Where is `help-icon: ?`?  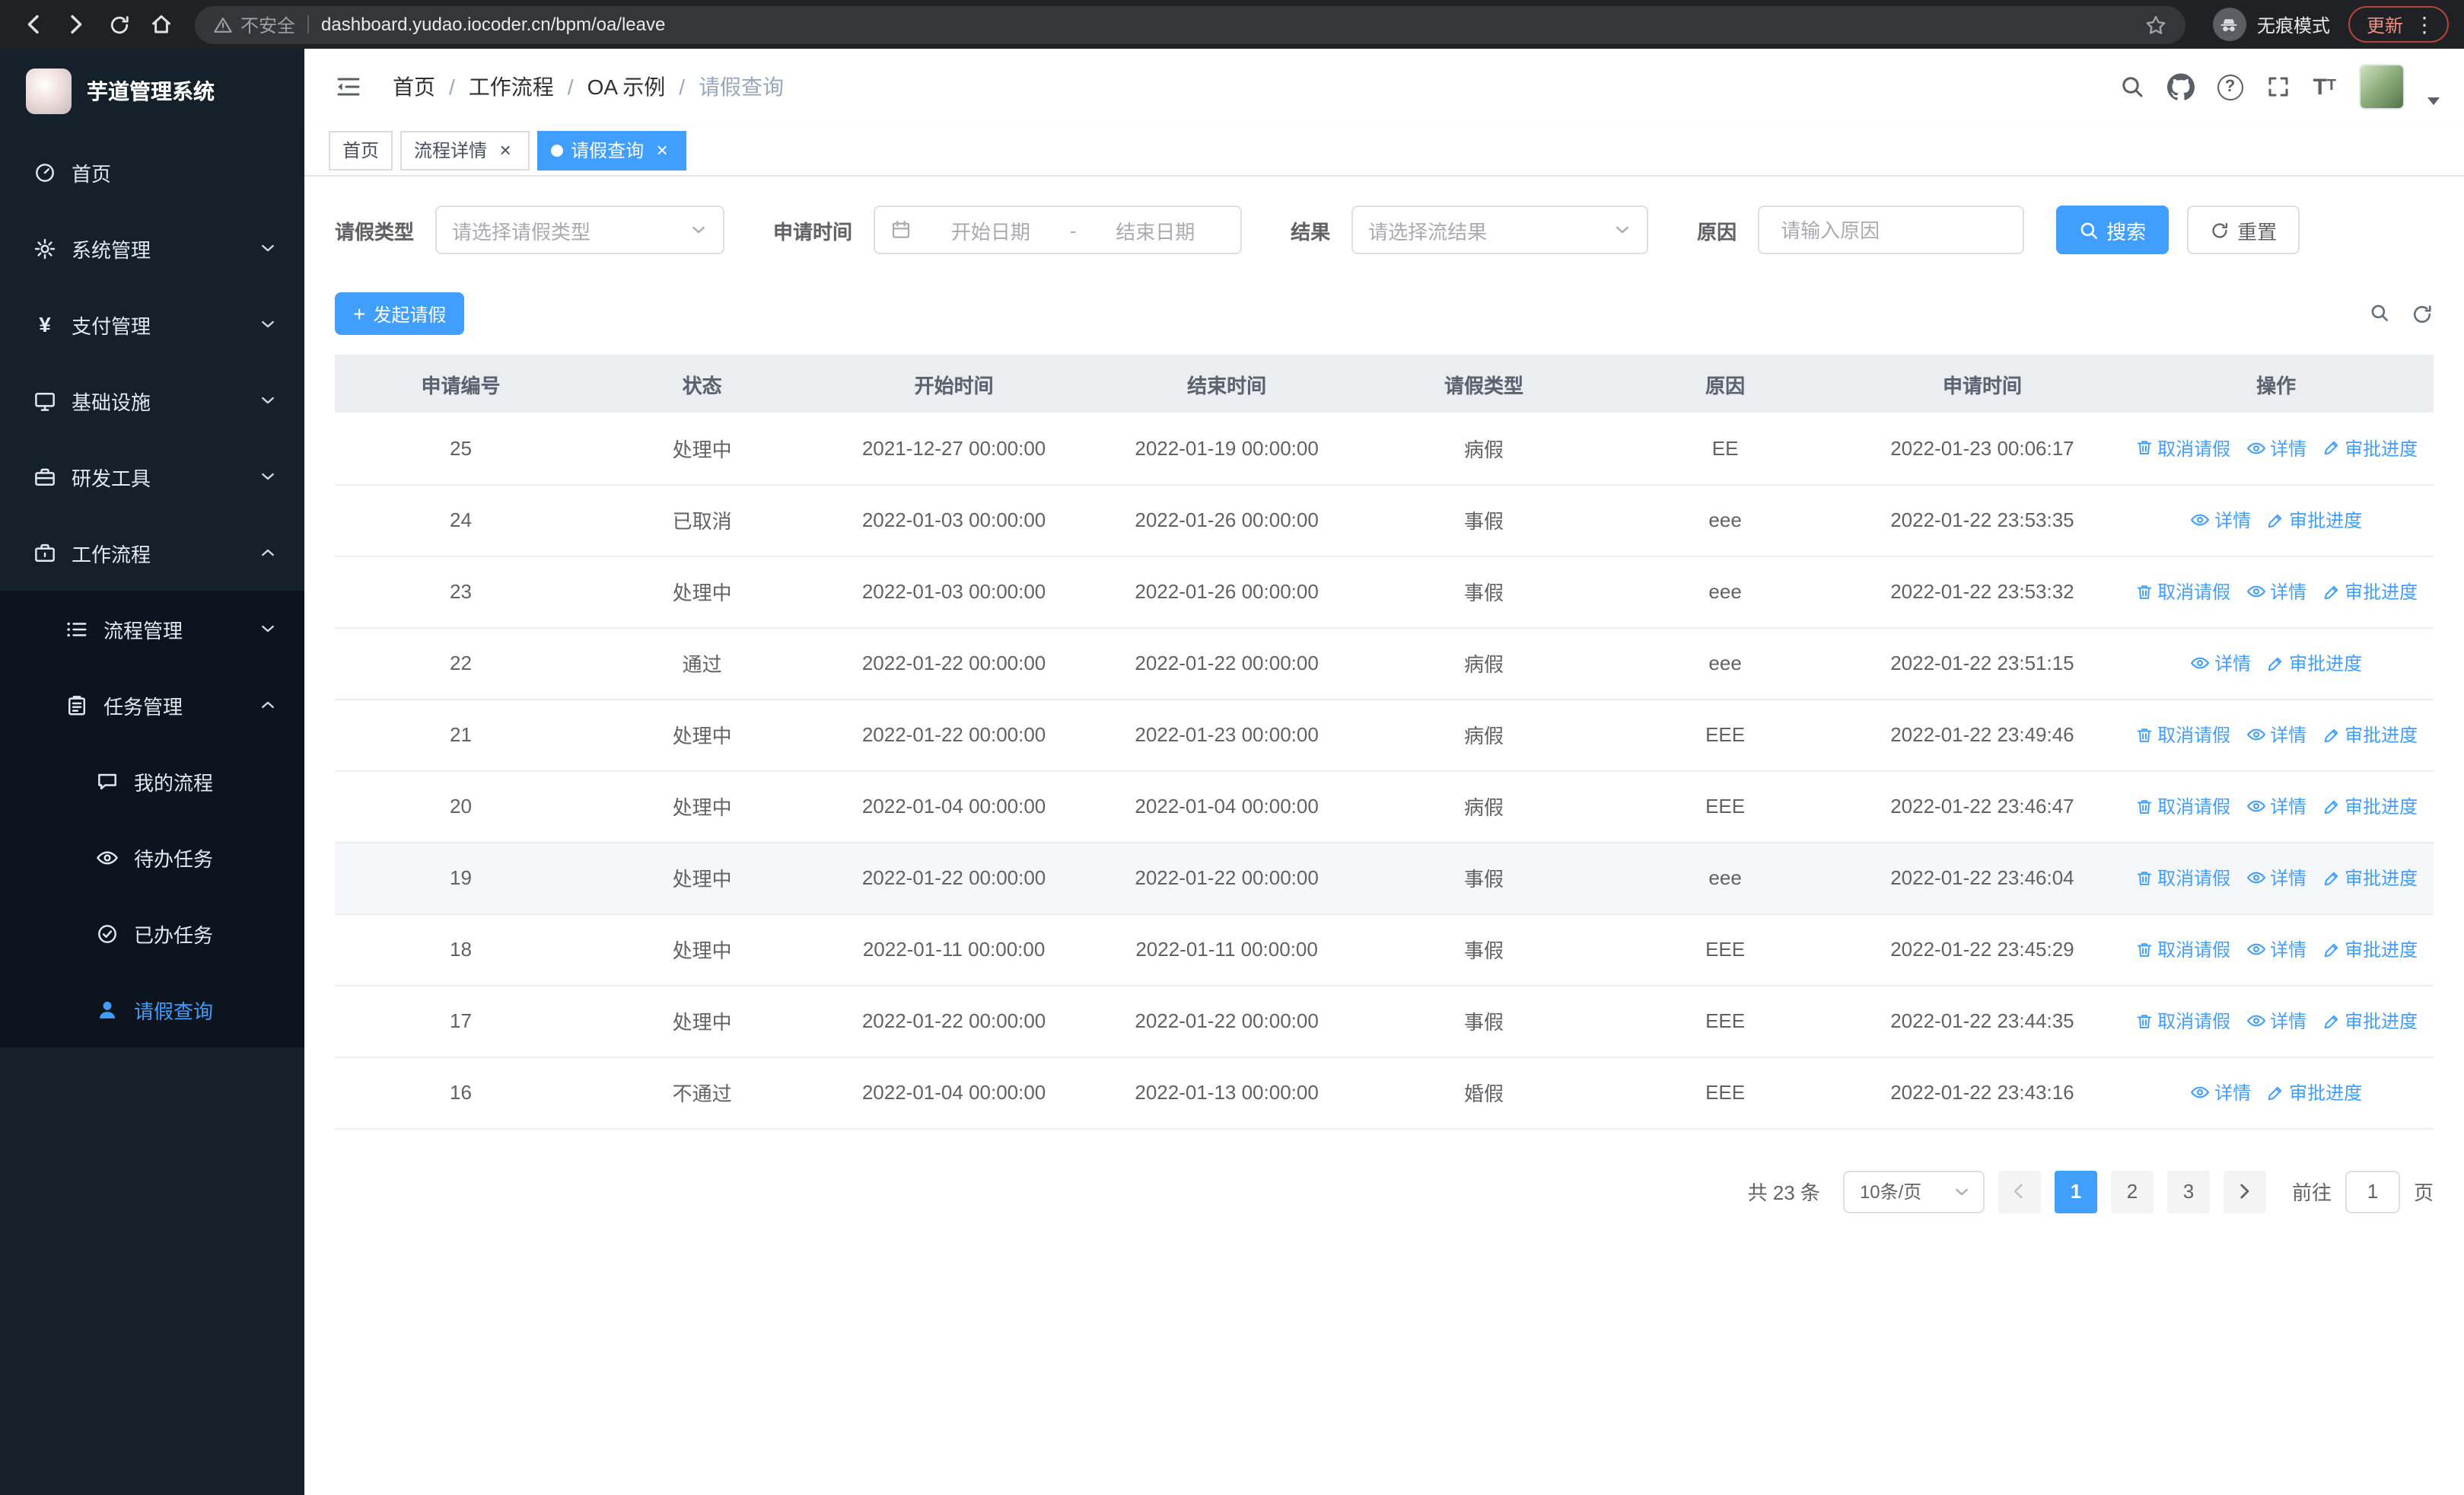 help-icon: ? is located at coordinates (2230, 87).